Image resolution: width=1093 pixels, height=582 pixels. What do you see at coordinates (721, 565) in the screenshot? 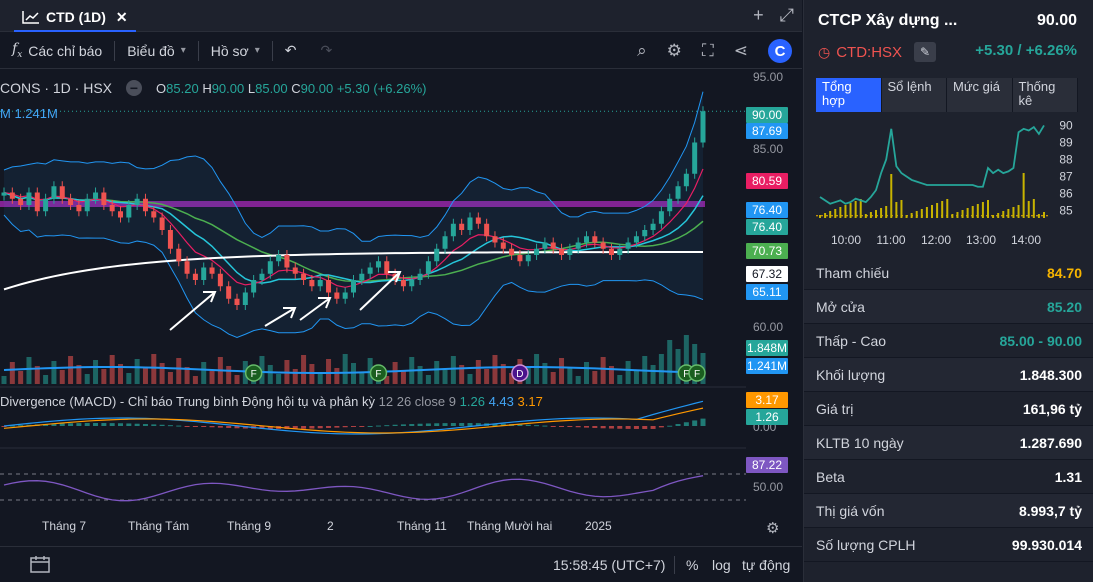
I see `log-scale-button: log` at bounding box center [721, 565].